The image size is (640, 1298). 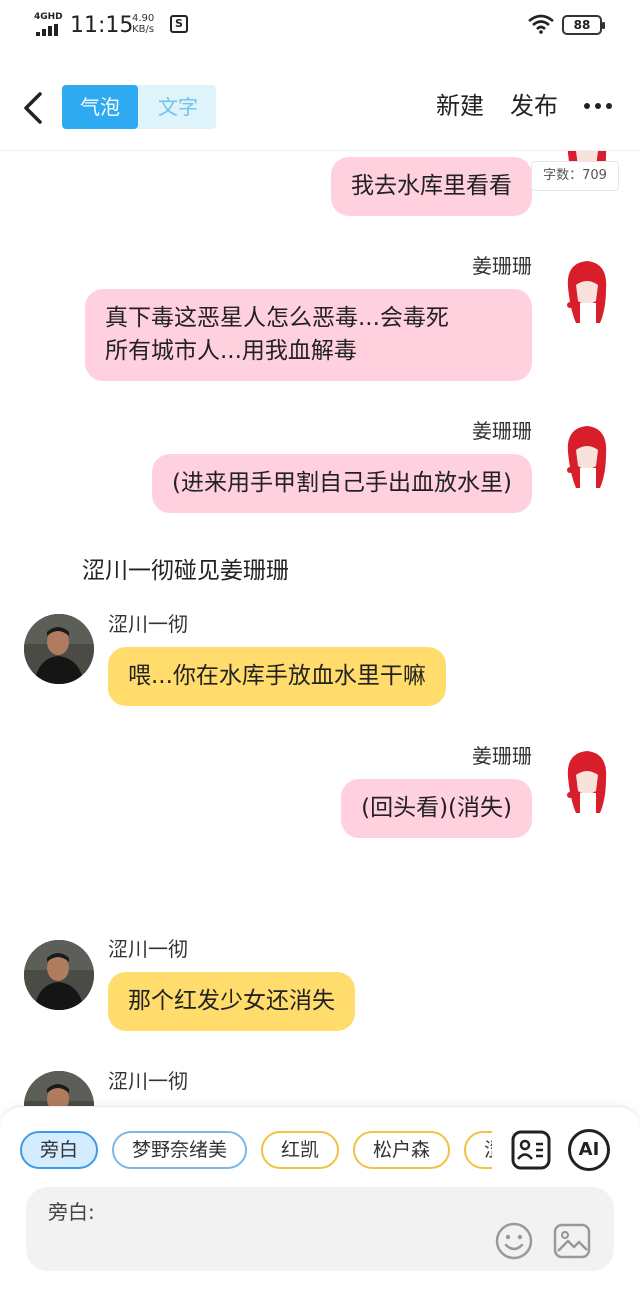 What do you see at coordinates (402, 1150) in the screenshot?
I see `role-chip: 松户森` at bounding box center [402, 1150].